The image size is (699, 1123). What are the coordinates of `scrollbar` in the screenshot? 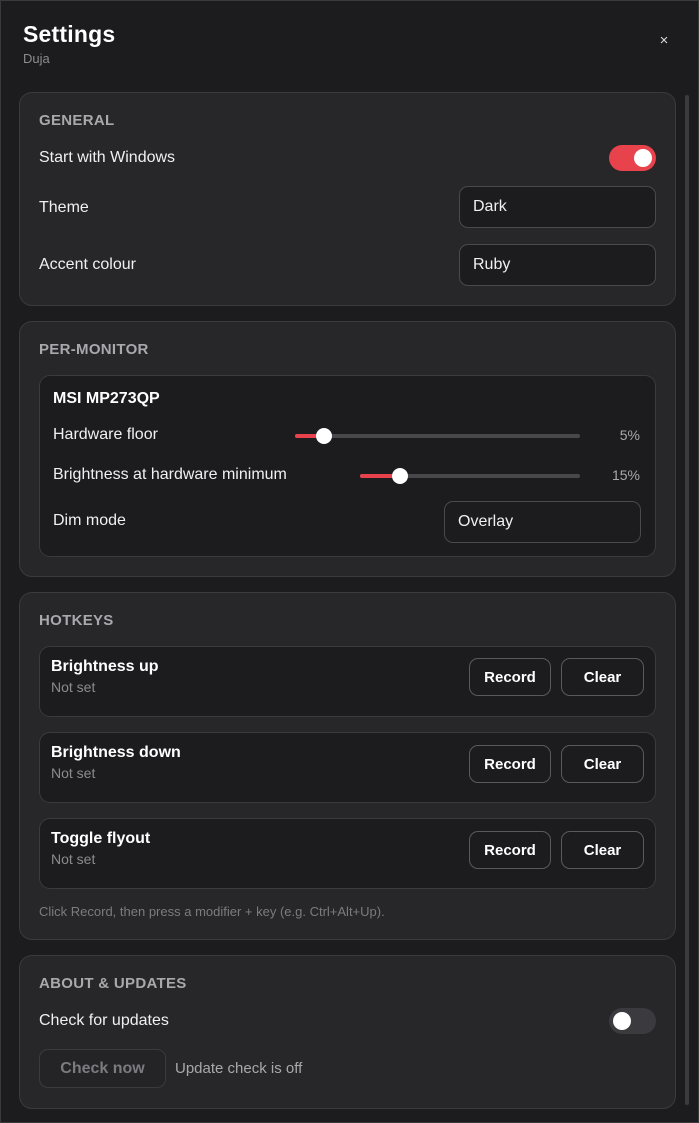 It's located at (687, 600).